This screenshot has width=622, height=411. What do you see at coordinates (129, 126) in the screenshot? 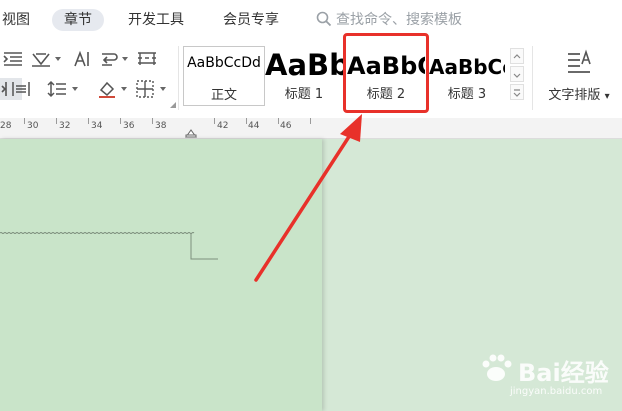
I see `ruler-label: 36` at bounding box center [129, 126].